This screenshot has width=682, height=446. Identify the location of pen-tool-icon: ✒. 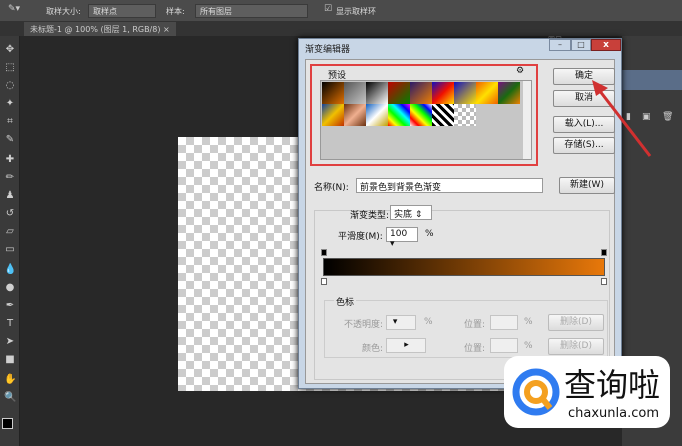
(10, 306).